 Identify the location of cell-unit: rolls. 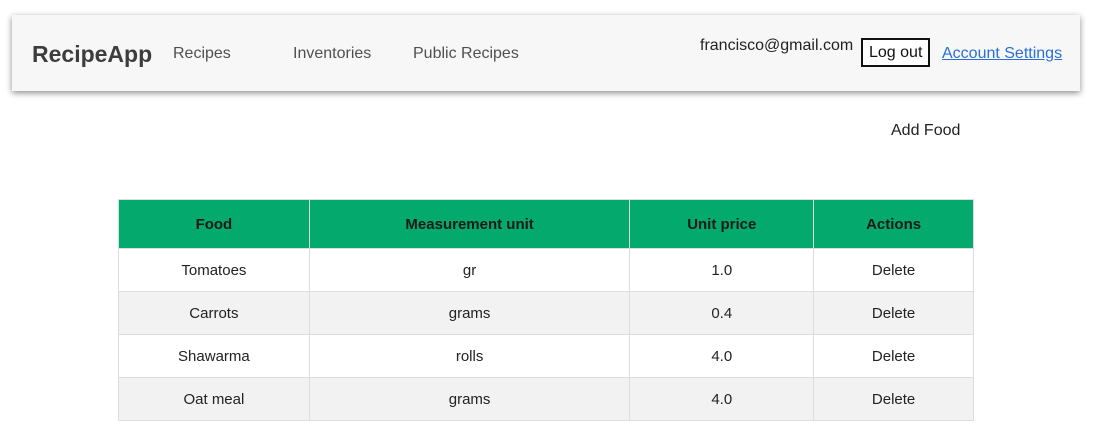
(469, 356).